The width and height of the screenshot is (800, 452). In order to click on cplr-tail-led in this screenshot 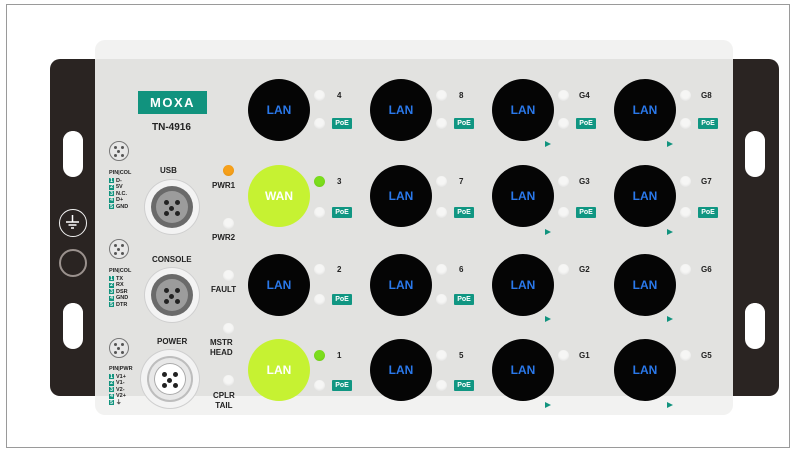, I will do `click(228, 380)`.